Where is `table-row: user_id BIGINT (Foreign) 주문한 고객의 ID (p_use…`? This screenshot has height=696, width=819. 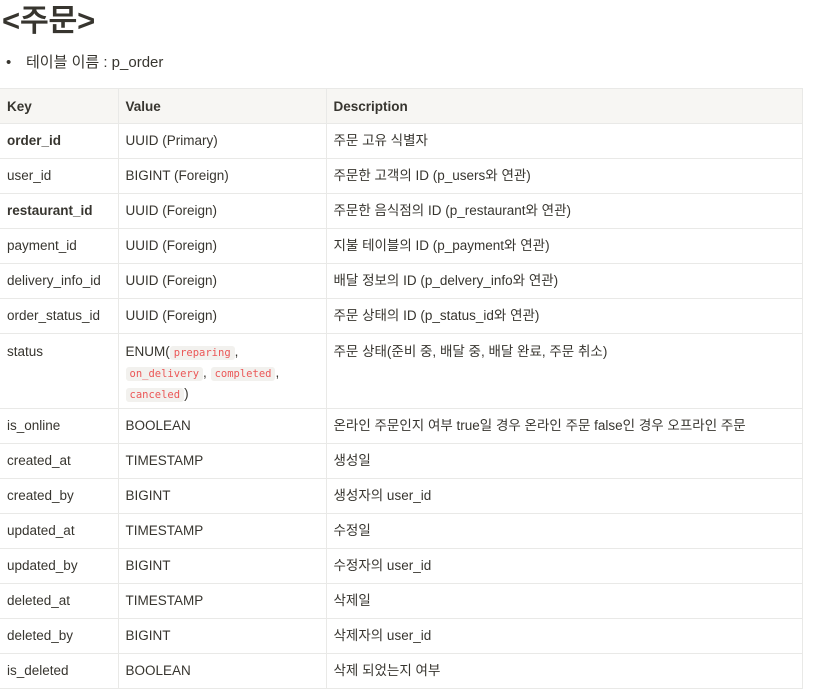 table-row: user_id BIGINT (Foreign) 주문한 고객의 ID (p_use… is located at coordinates (401, 176).